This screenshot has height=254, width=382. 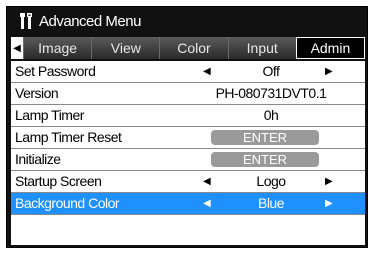 What do you see at coordinates (27, 21) in the screenshot?
I see `tools-icon` at bounding box center [27, 21].